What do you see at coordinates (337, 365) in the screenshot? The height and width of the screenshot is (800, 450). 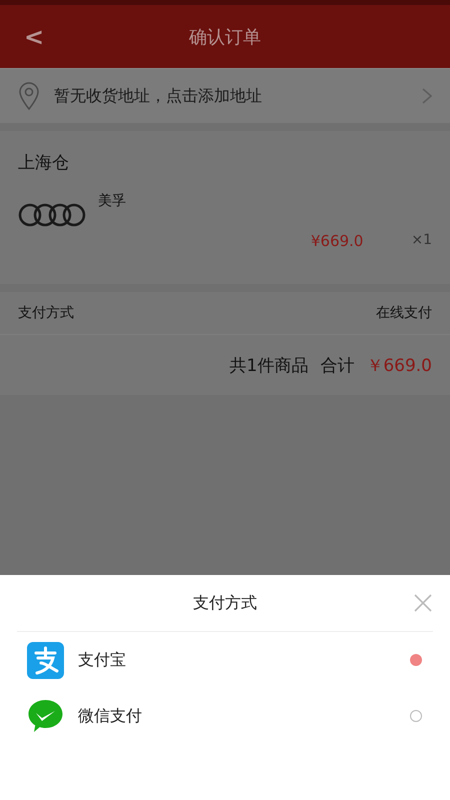 I see `total-label: 合计` at bounding box center [337, 365].